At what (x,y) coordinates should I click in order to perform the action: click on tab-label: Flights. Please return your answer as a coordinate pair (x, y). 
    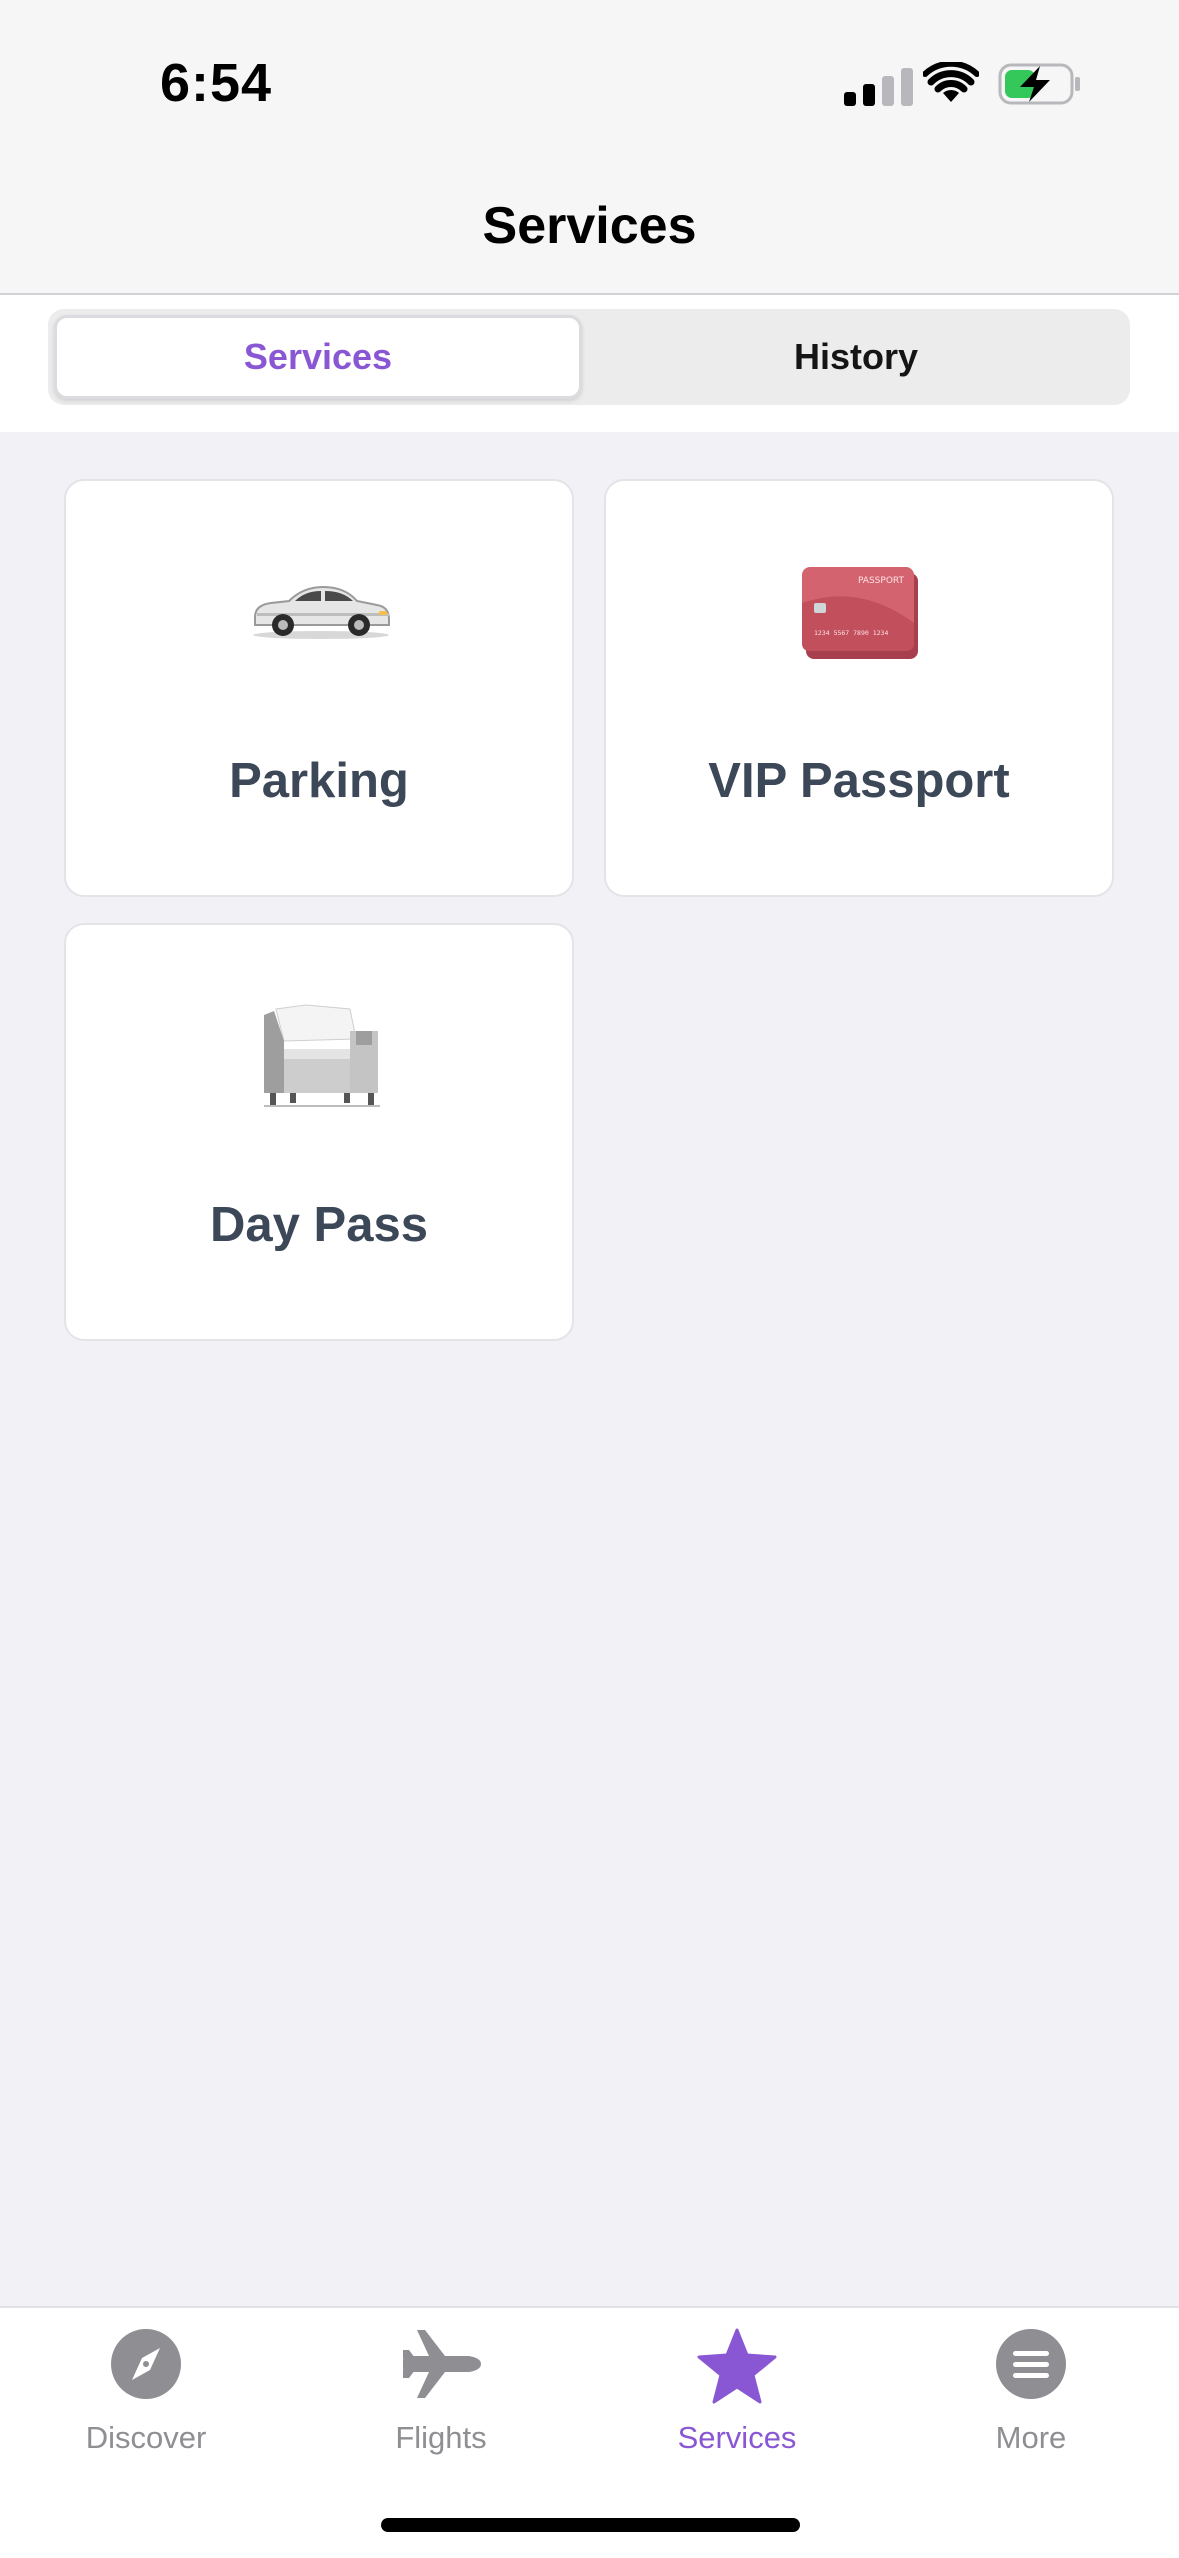
    Looking at the image, I should click on (441, 2437).